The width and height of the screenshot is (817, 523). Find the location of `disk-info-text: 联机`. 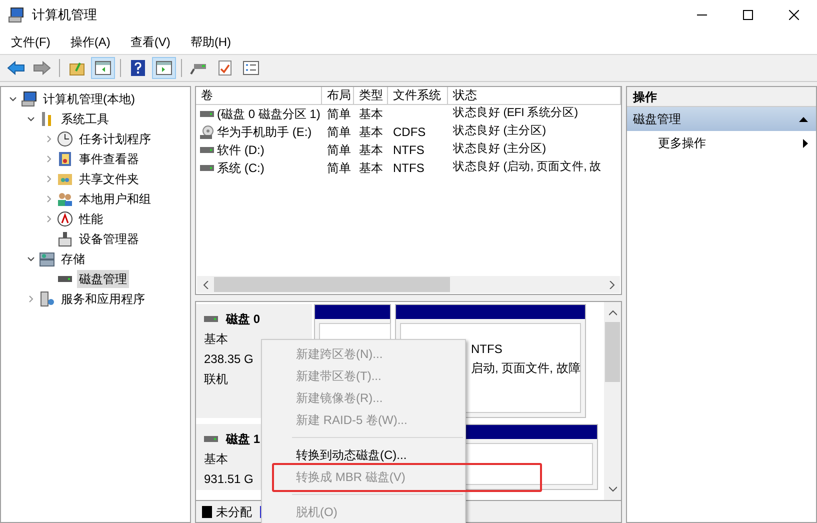

disk-info-text: 联机 is located at coordinates (216, 379).